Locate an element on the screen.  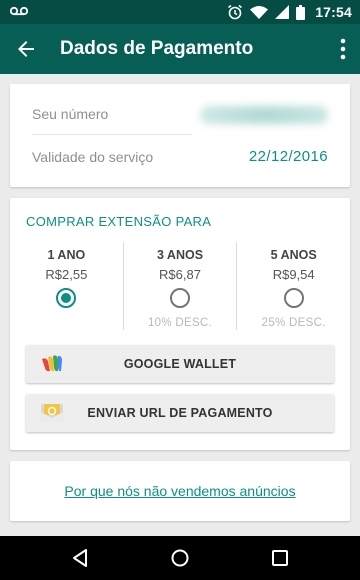
nav-back-icon is located at coordinates (80, 558).